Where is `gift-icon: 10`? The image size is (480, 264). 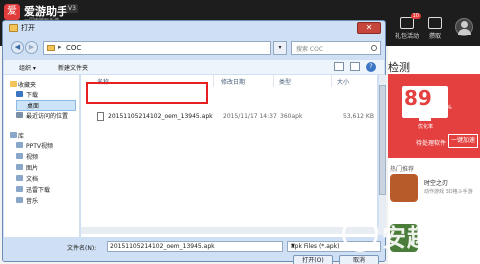 gift-icon: 10 is located at coordinates (410, 21).